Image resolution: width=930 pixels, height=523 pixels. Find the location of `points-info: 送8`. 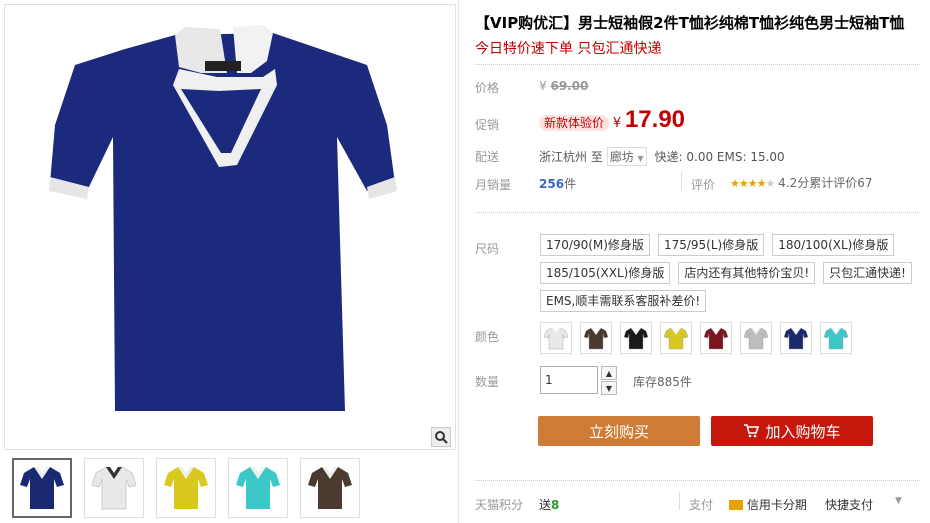

points-info: 送8 is located at coordinates (549, 504).